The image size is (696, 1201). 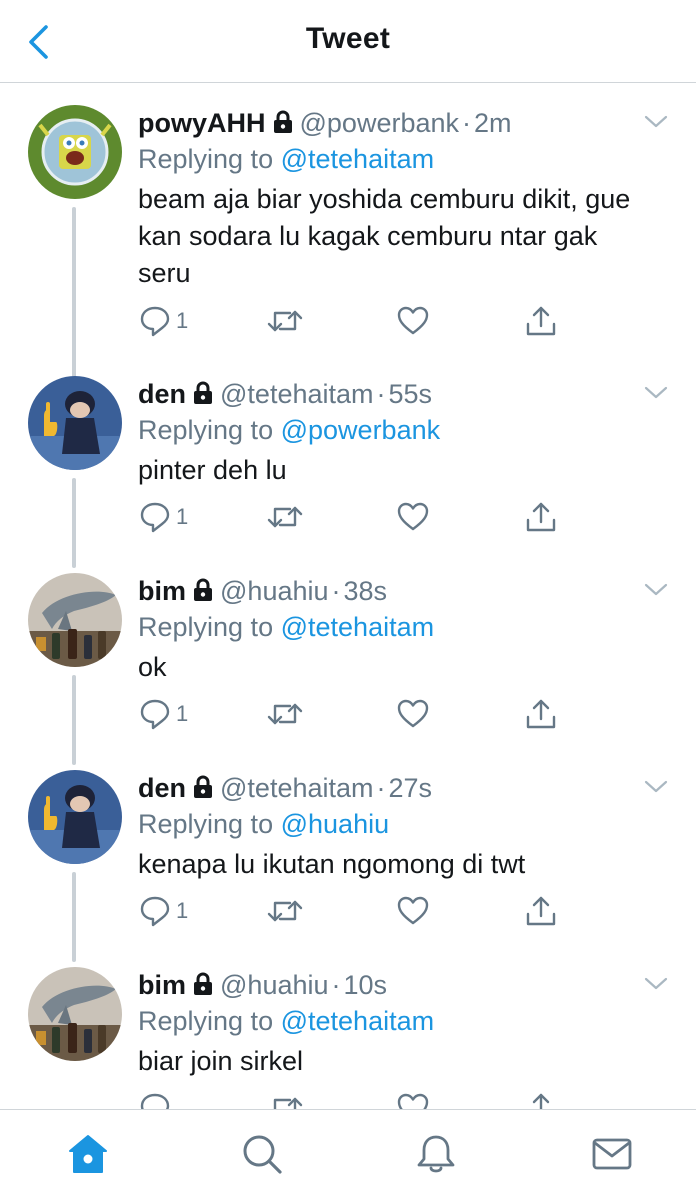 What do you see at coordinates (221, 1061) in the screenshot?
I see `tweet-text-line: biar join sirkel` at bounding box center [221, 1061].